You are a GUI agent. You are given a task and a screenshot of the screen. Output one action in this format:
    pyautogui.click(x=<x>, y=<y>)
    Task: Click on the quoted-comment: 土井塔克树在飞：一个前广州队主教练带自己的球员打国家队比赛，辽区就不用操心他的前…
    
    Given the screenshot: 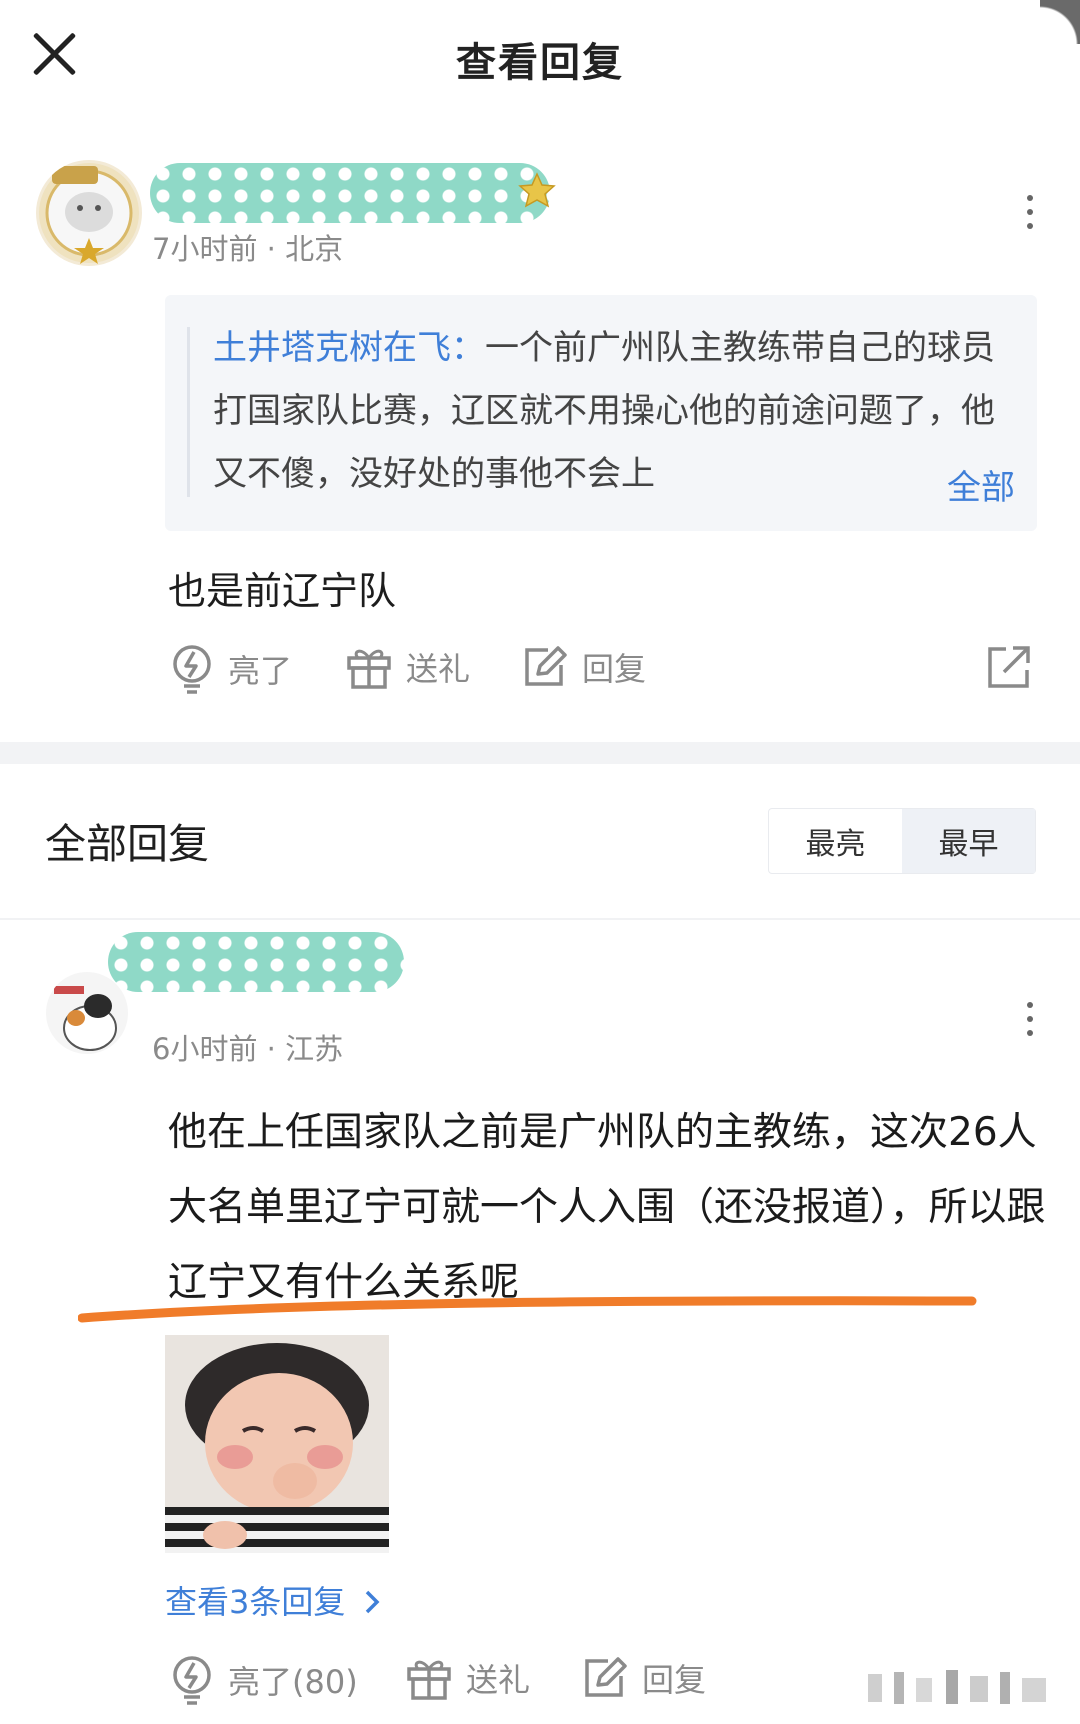 What is the action you would take?
    pyautogui.click(x=601, y=413)
    